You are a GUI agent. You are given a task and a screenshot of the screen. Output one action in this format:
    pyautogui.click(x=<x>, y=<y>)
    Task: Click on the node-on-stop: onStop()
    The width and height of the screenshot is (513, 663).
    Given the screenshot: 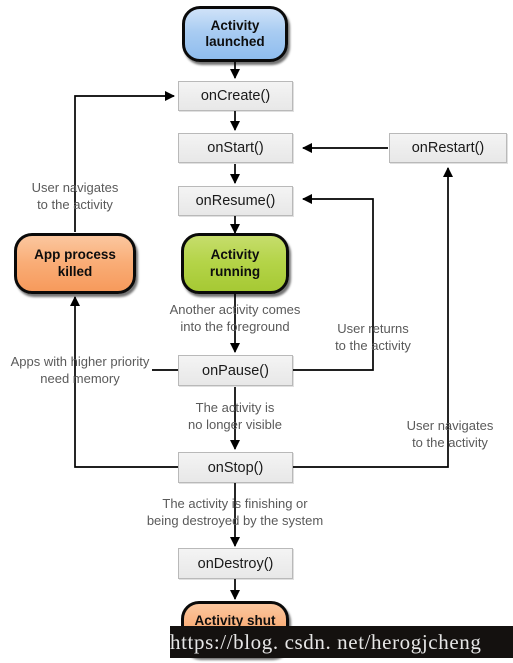 What is the action you would take?
    pyautogui.click(x=235, y=467)
    